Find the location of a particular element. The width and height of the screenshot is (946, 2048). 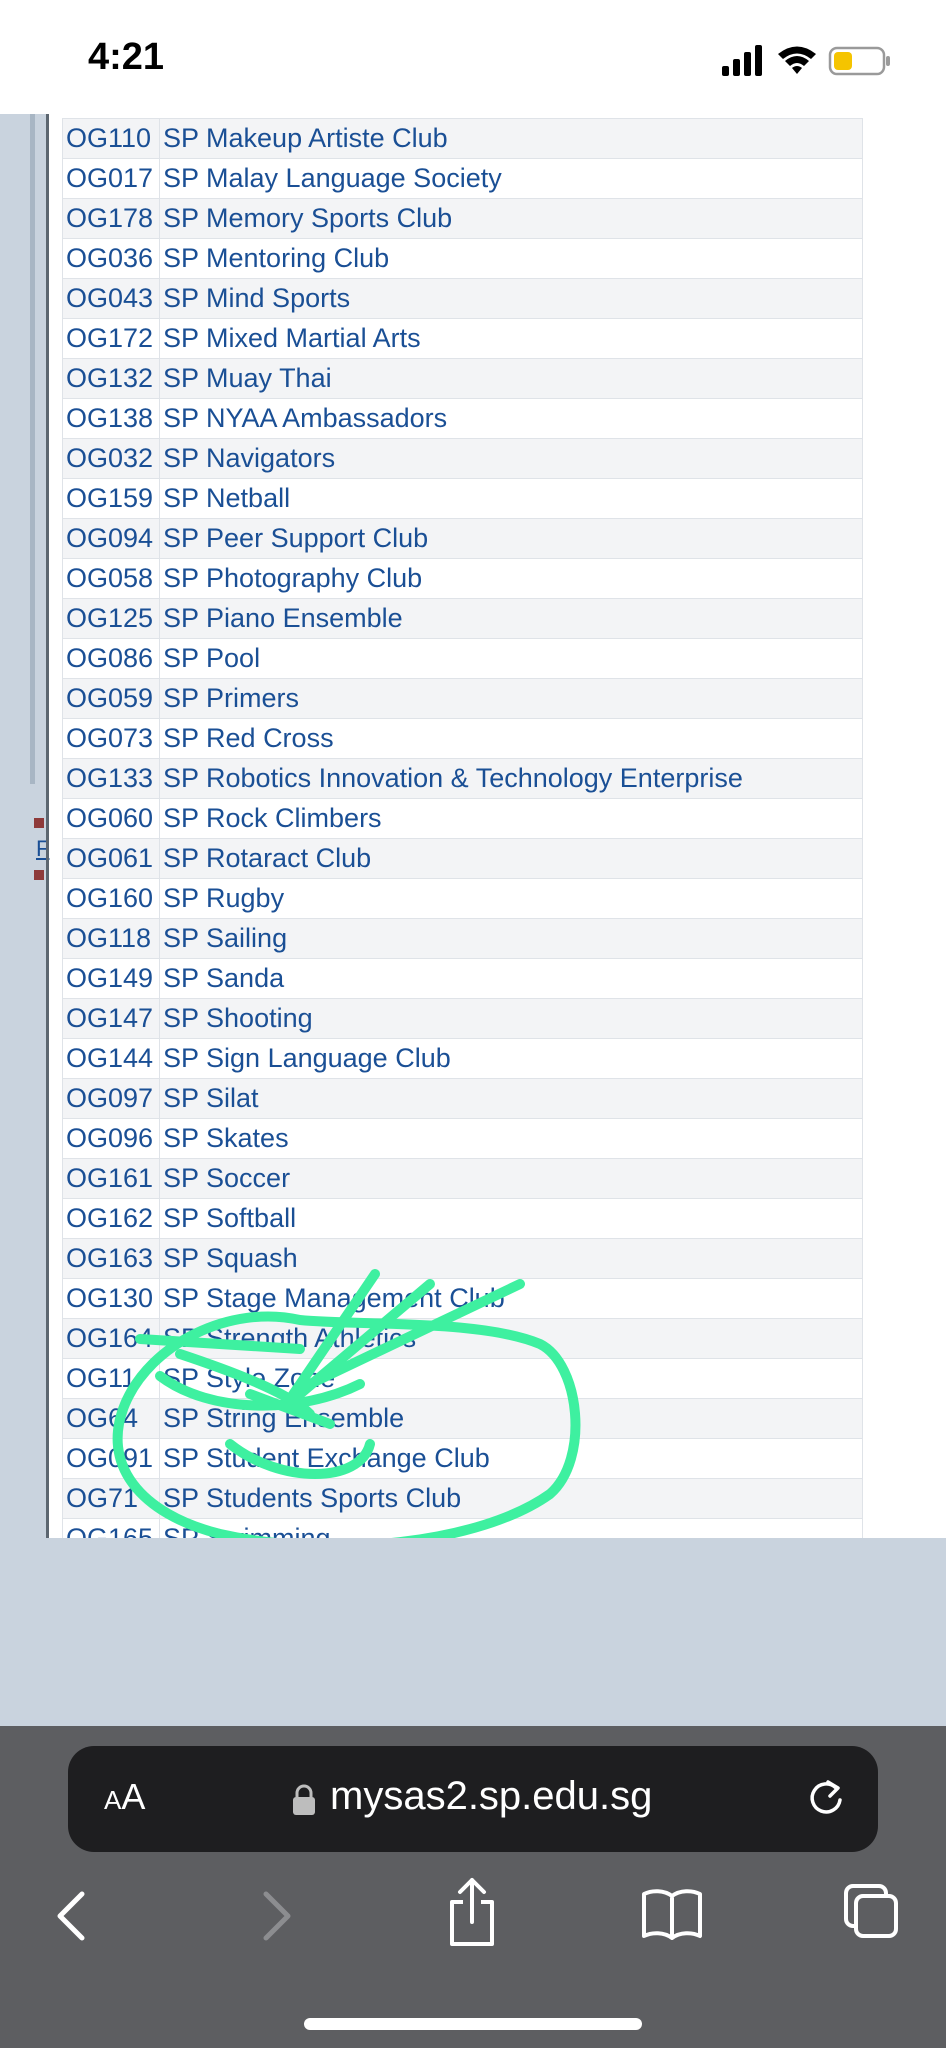

org-name-cell: SP Rock Climbers is located at coordinates (511, 818).